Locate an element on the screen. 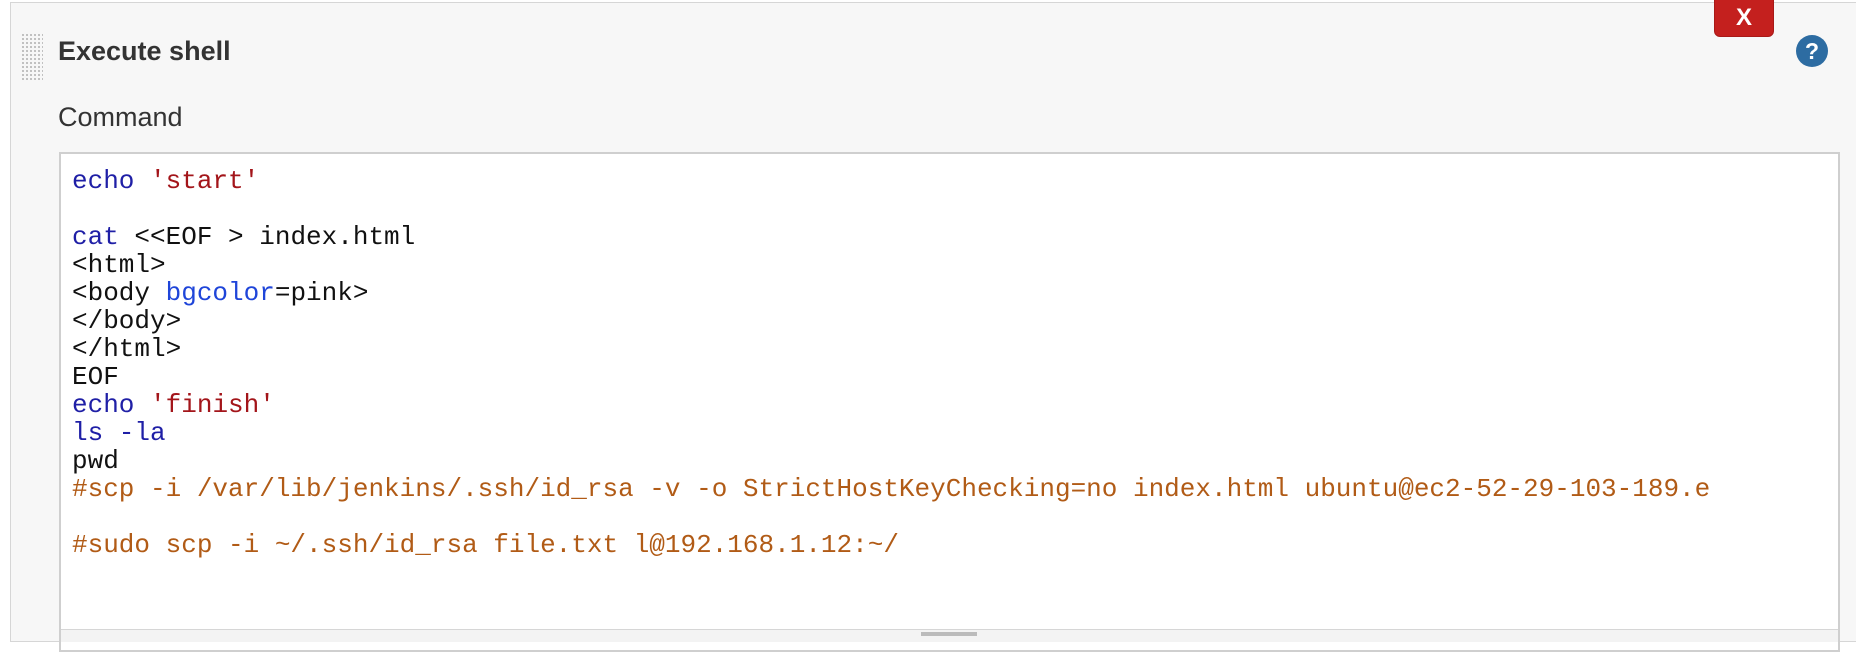 This screenshot has width=1856, height=652. code-line: <body bgcolor=pink> is located at coordinates (891, 293).